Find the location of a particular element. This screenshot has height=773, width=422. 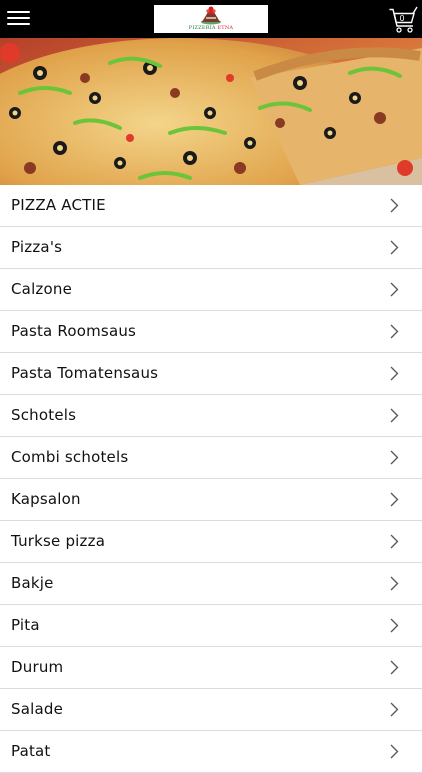

category-label: Combi schotels is located at coordinates (70, 457).